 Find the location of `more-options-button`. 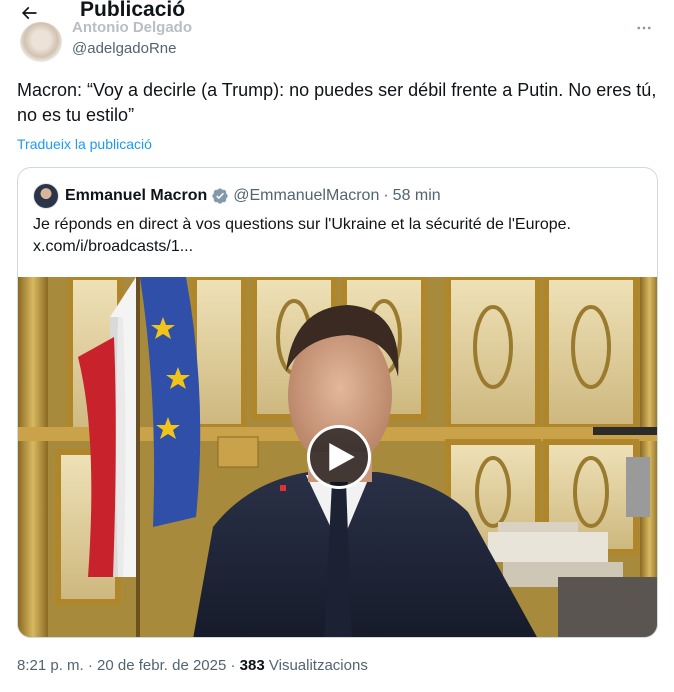

more-options-button is located at coordinates (644, 28).